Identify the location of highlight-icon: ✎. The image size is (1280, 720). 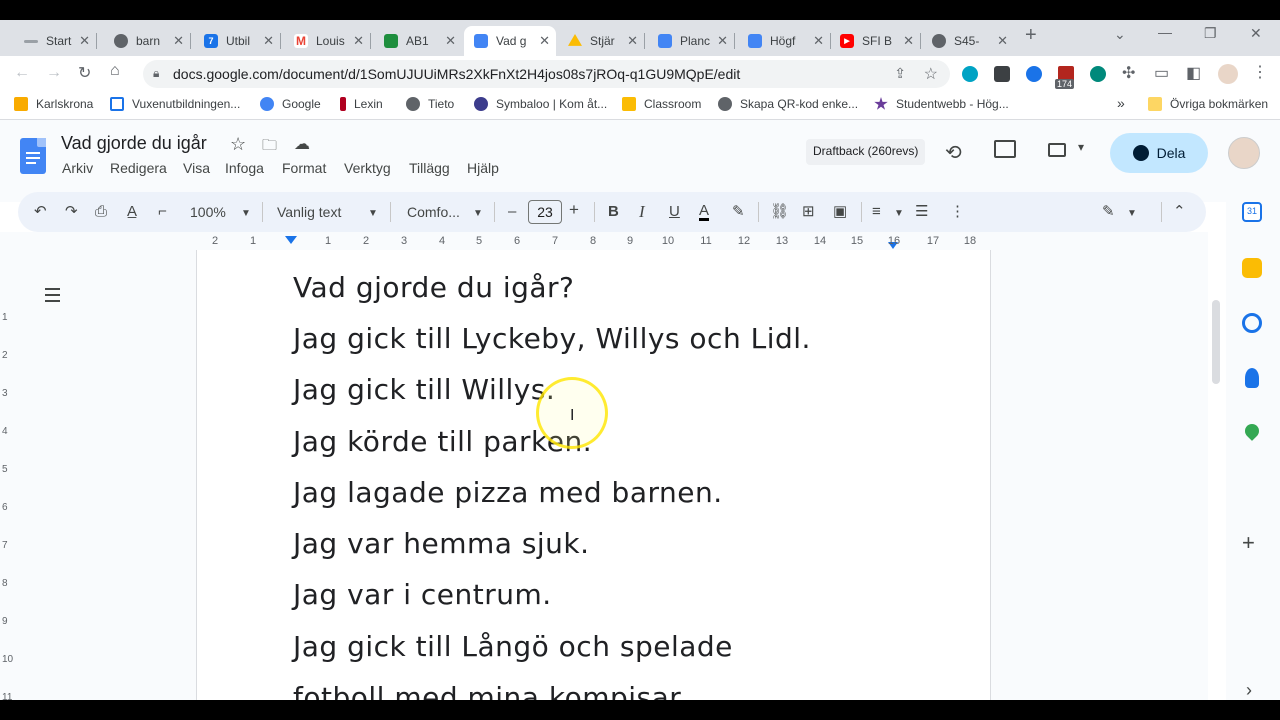
(738, 212).